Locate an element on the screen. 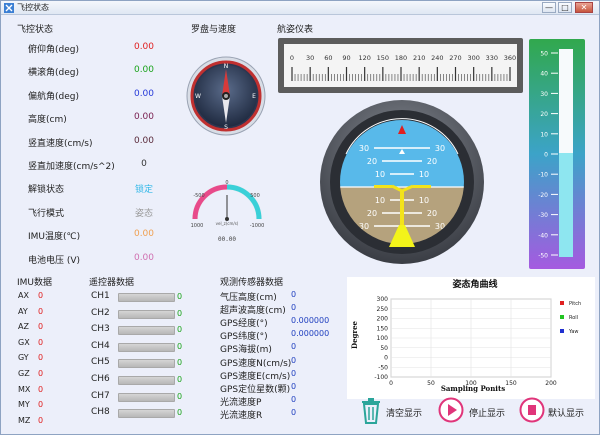 This screenshot has width=600, height=435. stop-icon is located at coordinates (451, 410).